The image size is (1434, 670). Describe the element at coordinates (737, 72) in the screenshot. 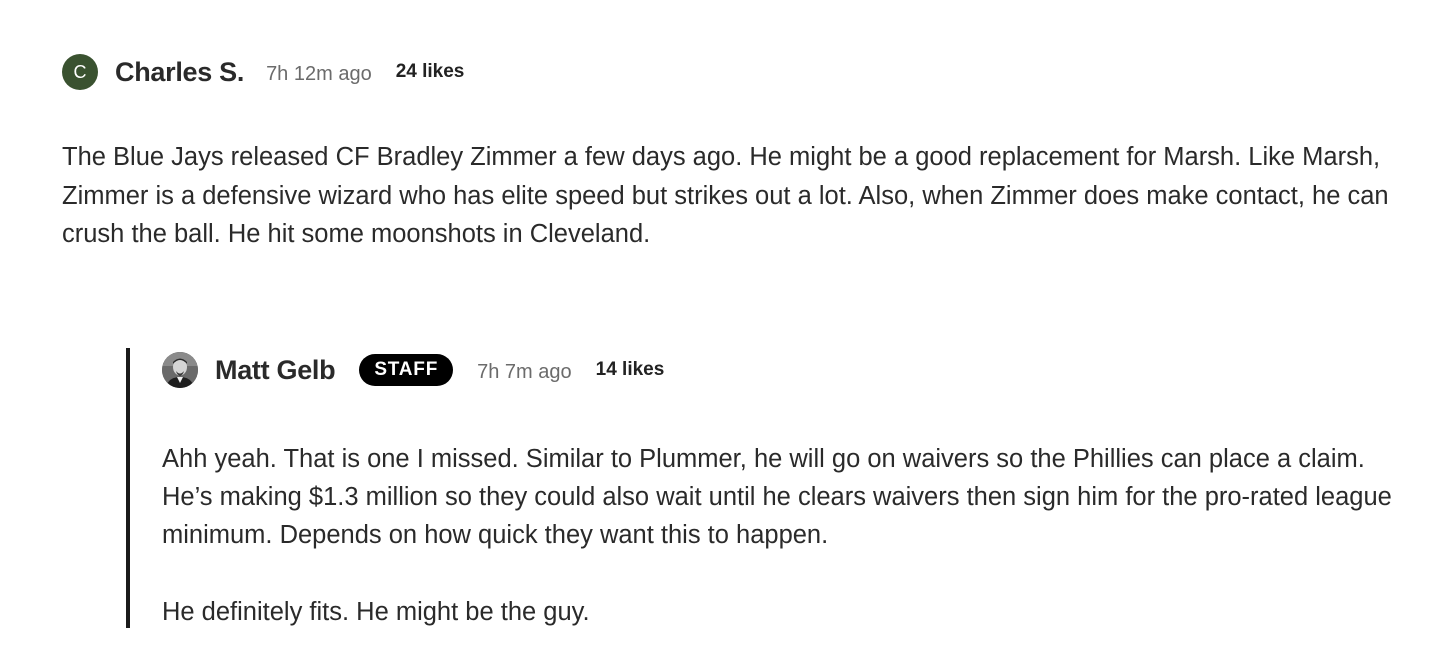

I see `comment-header: C Charles S. 7h 12m ago 24 likes` at that location.